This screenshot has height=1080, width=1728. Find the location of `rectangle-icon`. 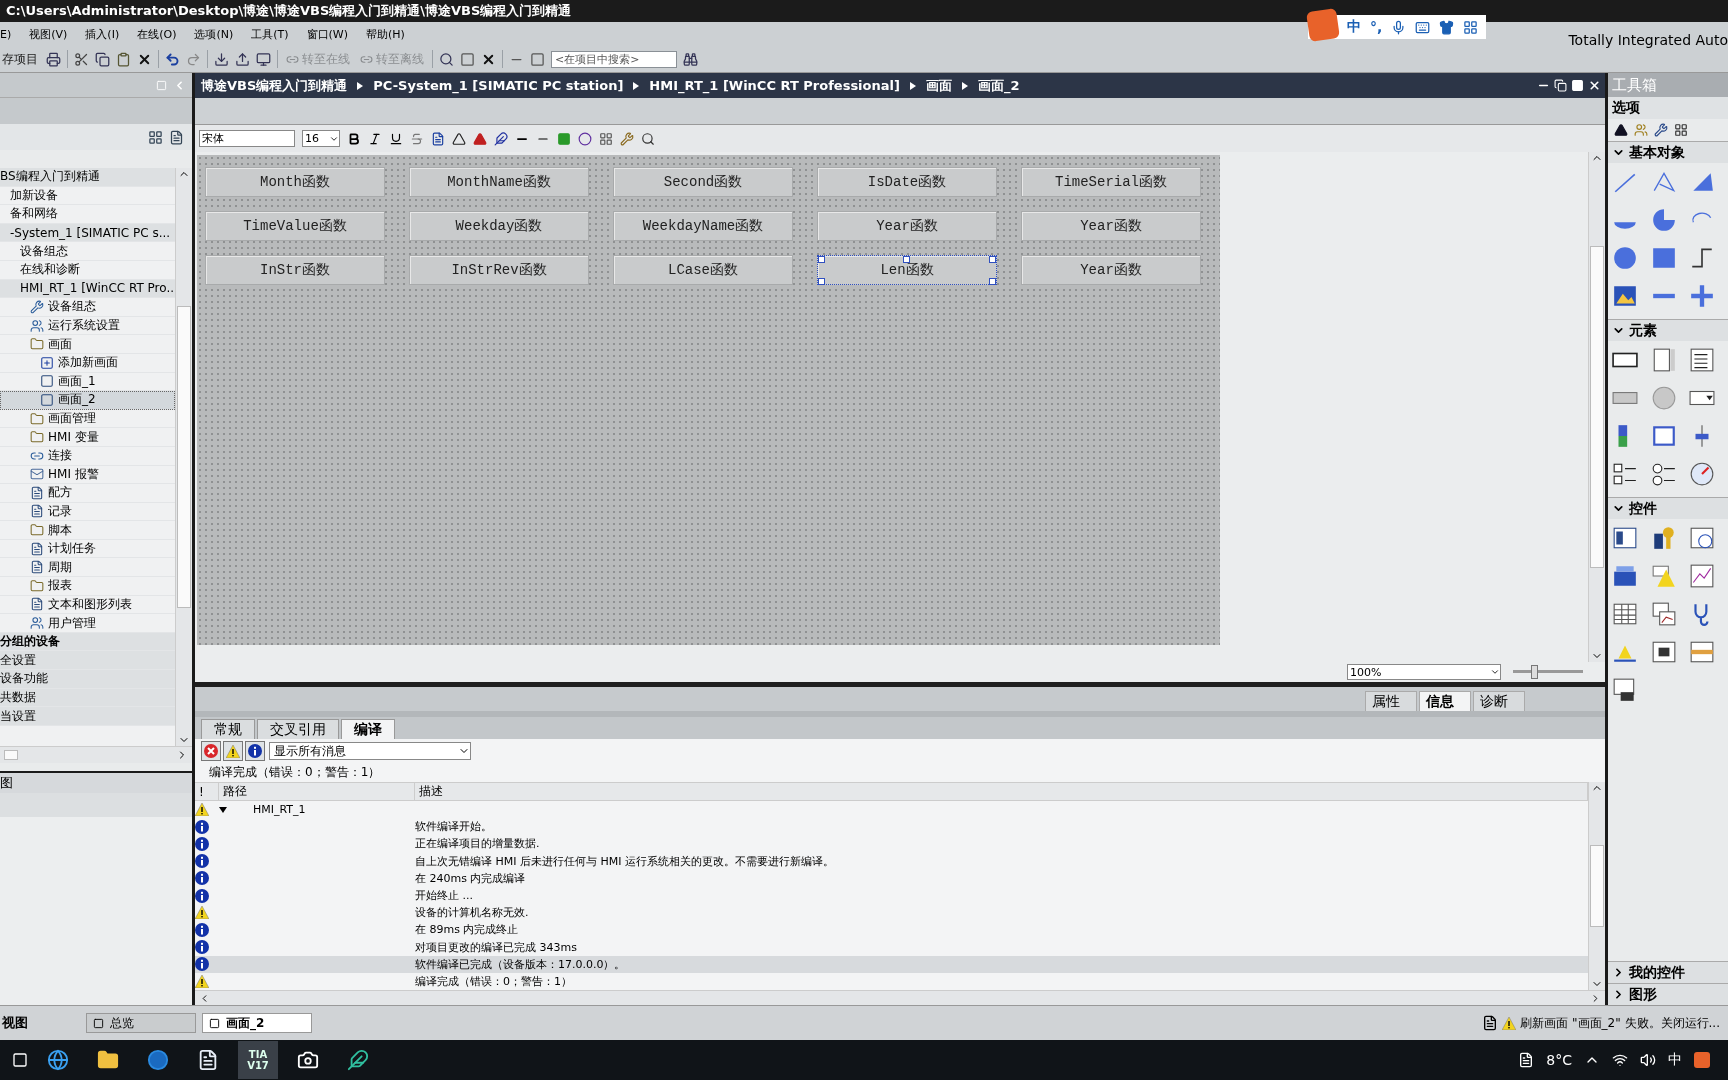

rectangle-icon is located at coordinates (1663, 258).